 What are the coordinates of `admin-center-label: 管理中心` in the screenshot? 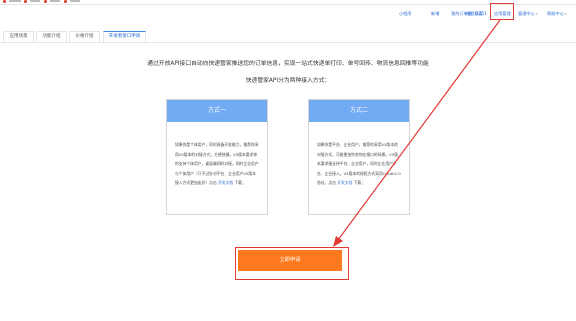 It's located at (526, 13).